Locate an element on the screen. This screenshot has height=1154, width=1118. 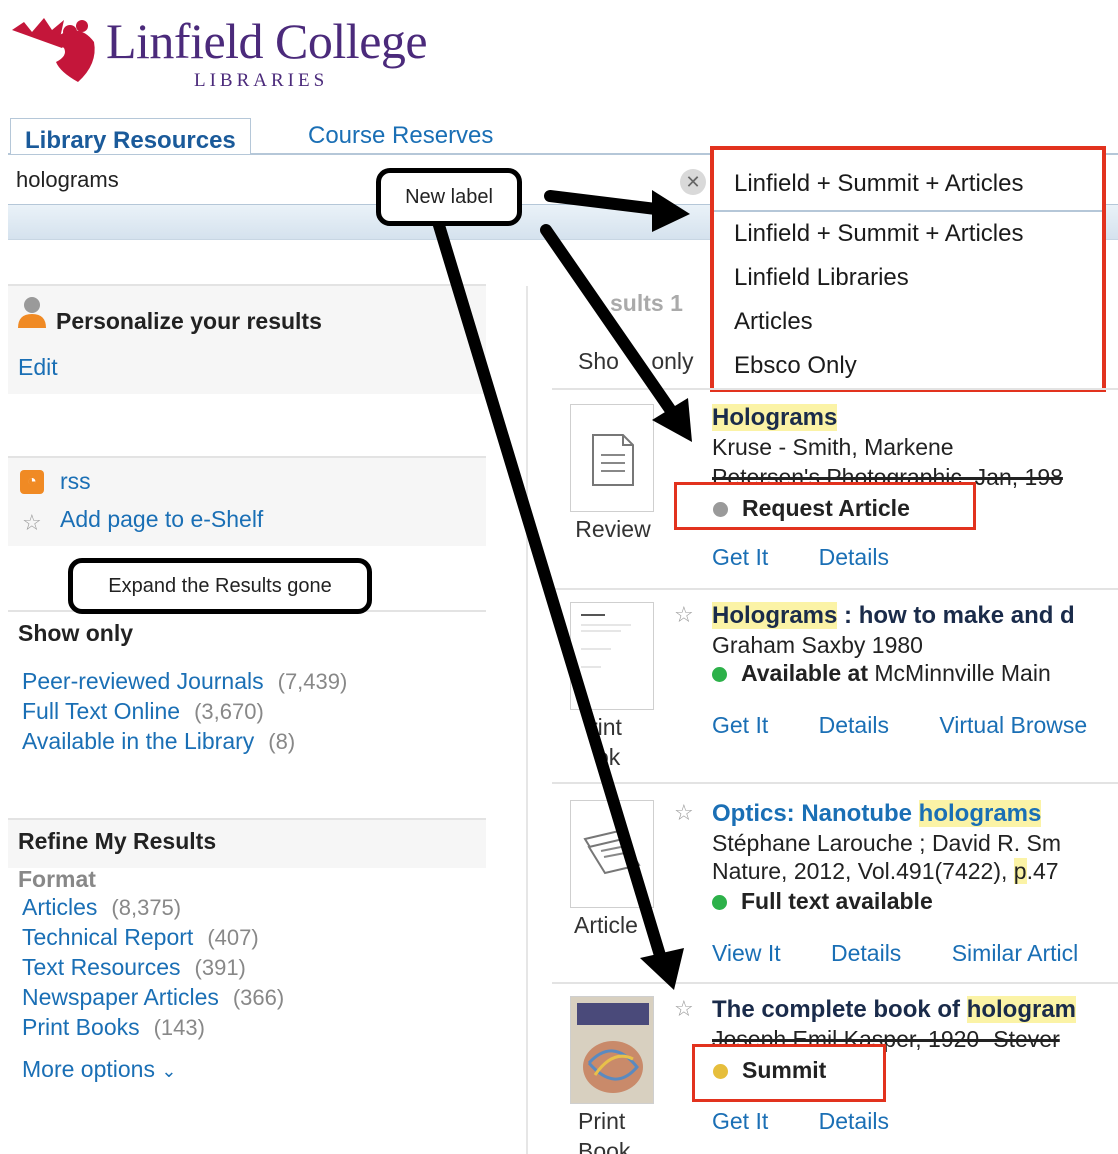
personalize-title: Personalize your results is located at coordinates (189, 321).